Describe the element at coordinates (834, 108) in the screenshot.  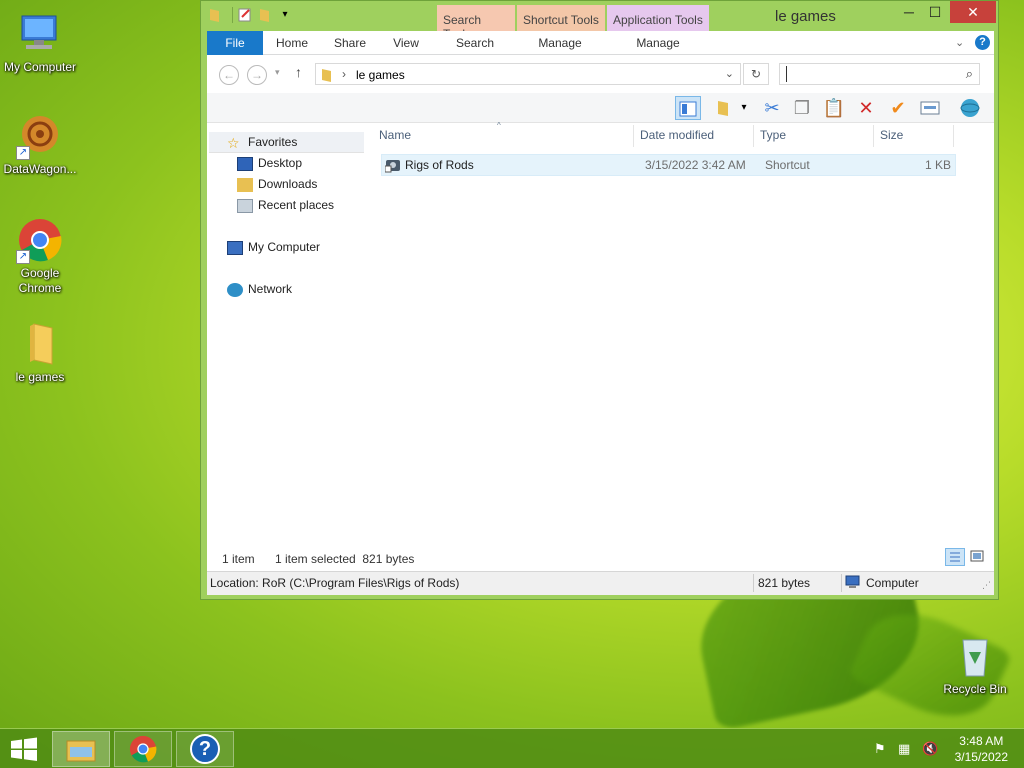
I see `paste-icon: 📋` at that location.